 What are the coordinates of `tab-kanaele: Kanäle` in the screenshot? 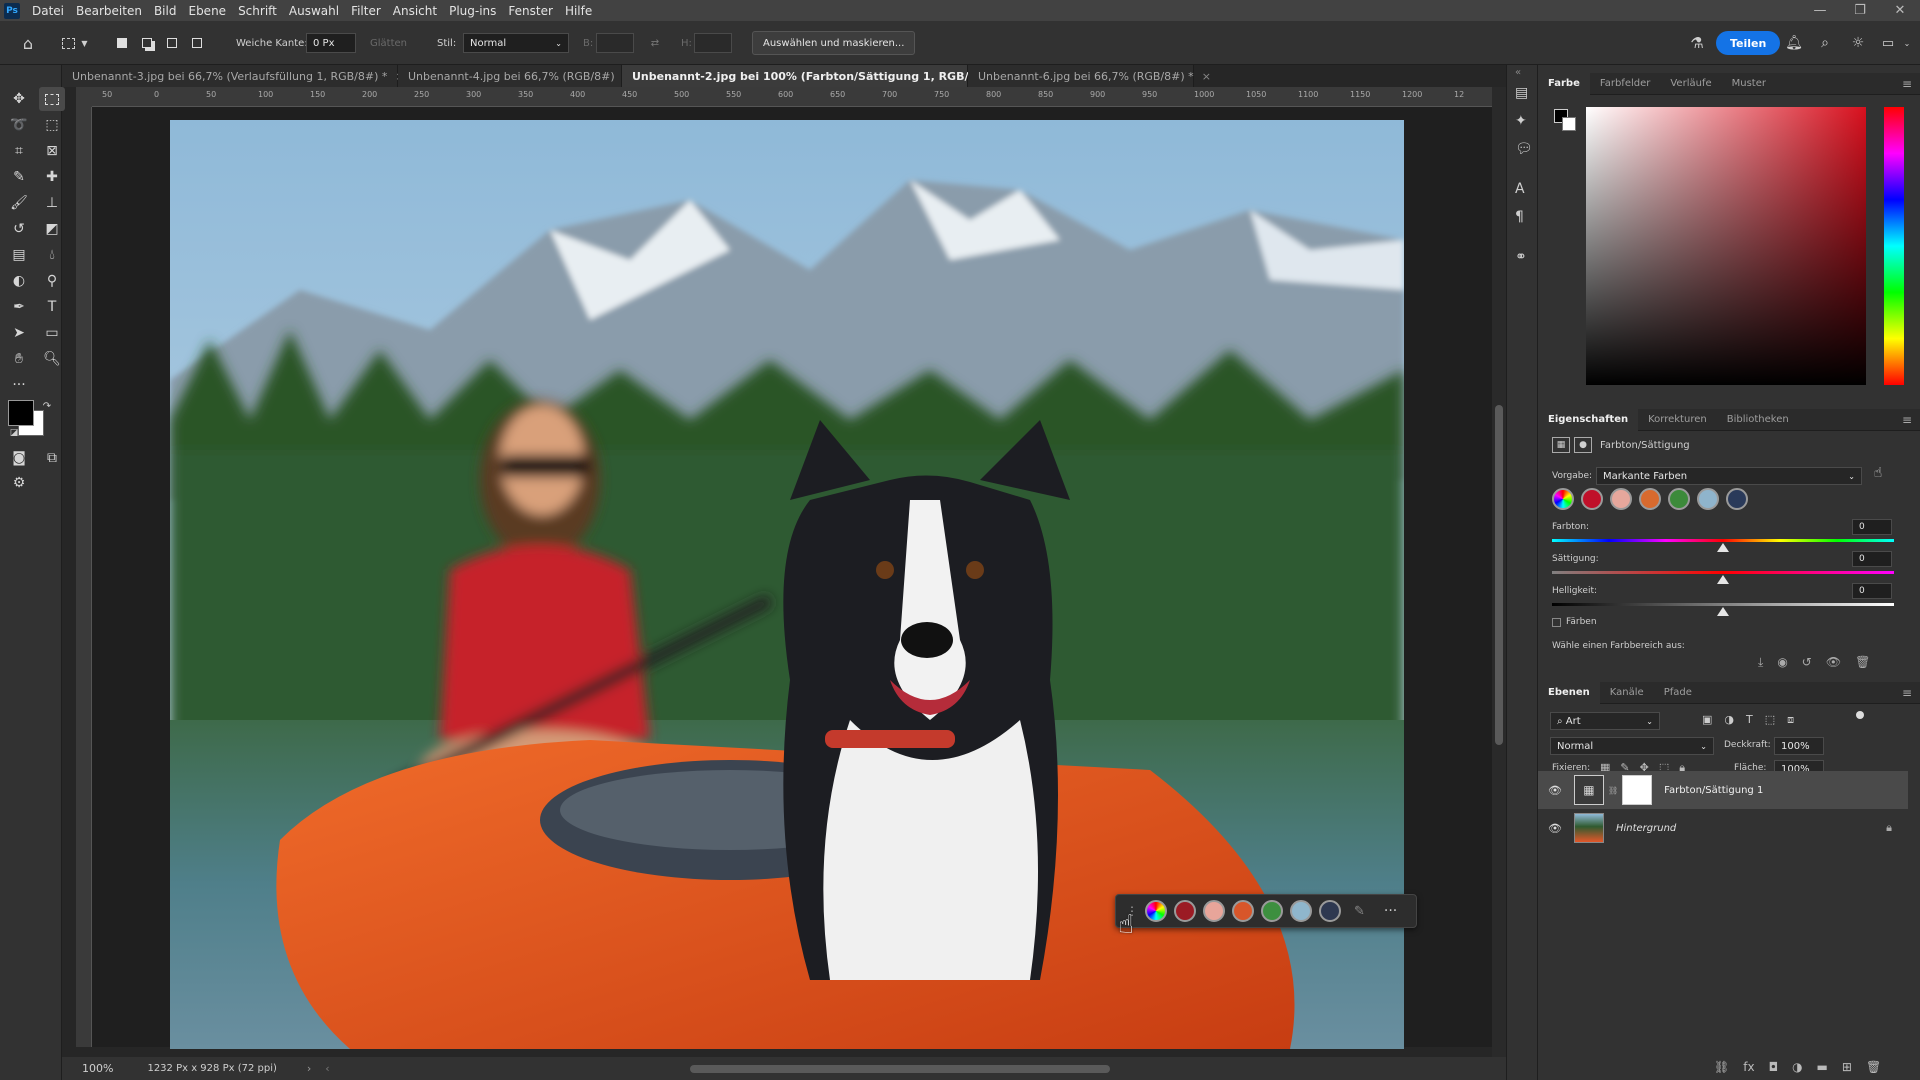 It's located at (1627, 693).